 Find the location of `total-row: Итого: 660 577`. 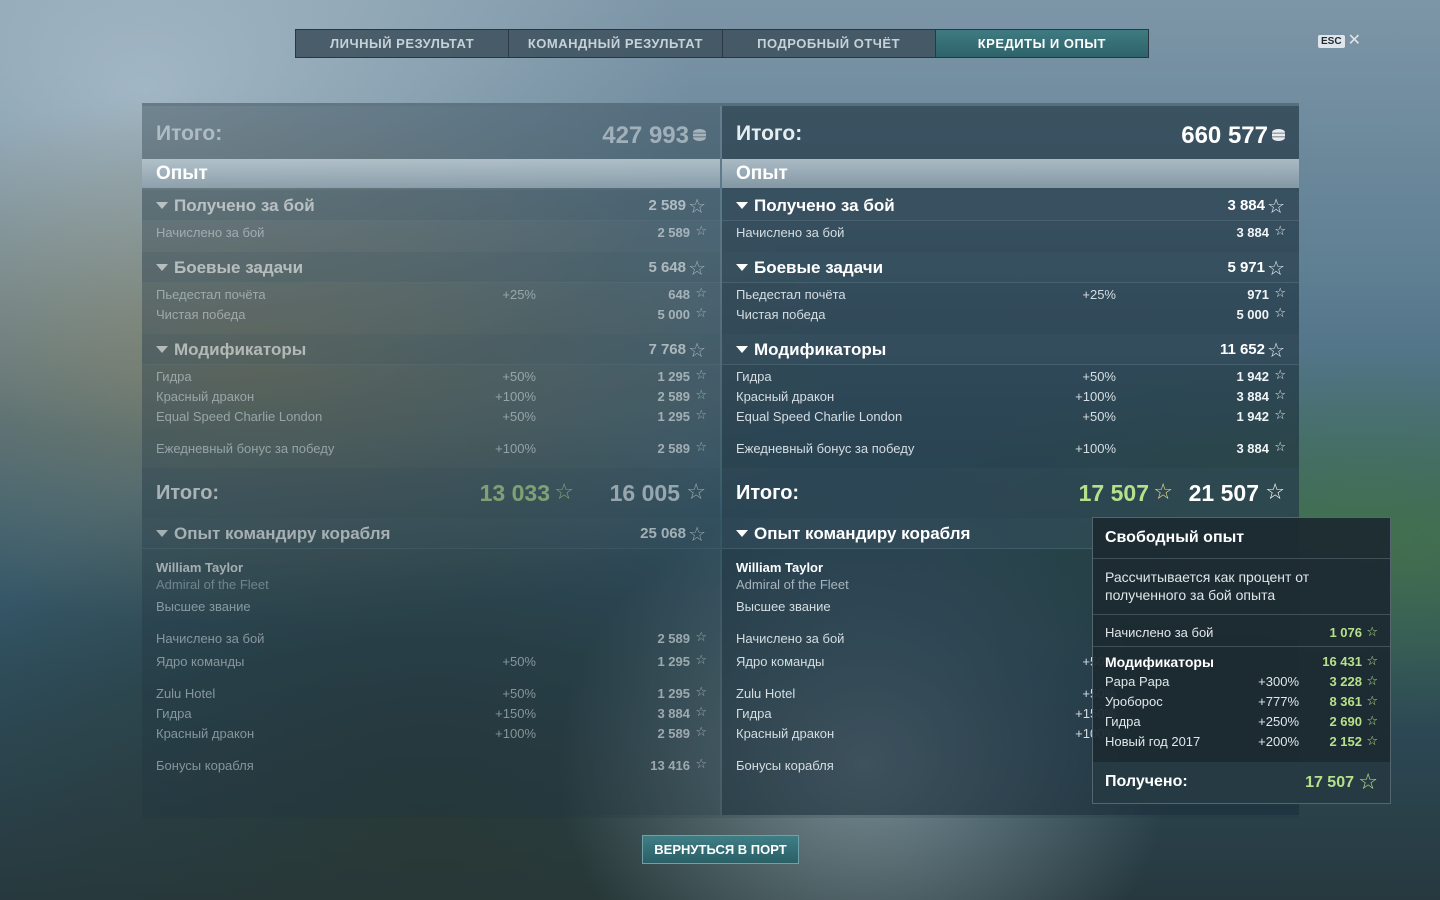

total-row: Итого: 660 577 is located at coordinates (1010, 137).